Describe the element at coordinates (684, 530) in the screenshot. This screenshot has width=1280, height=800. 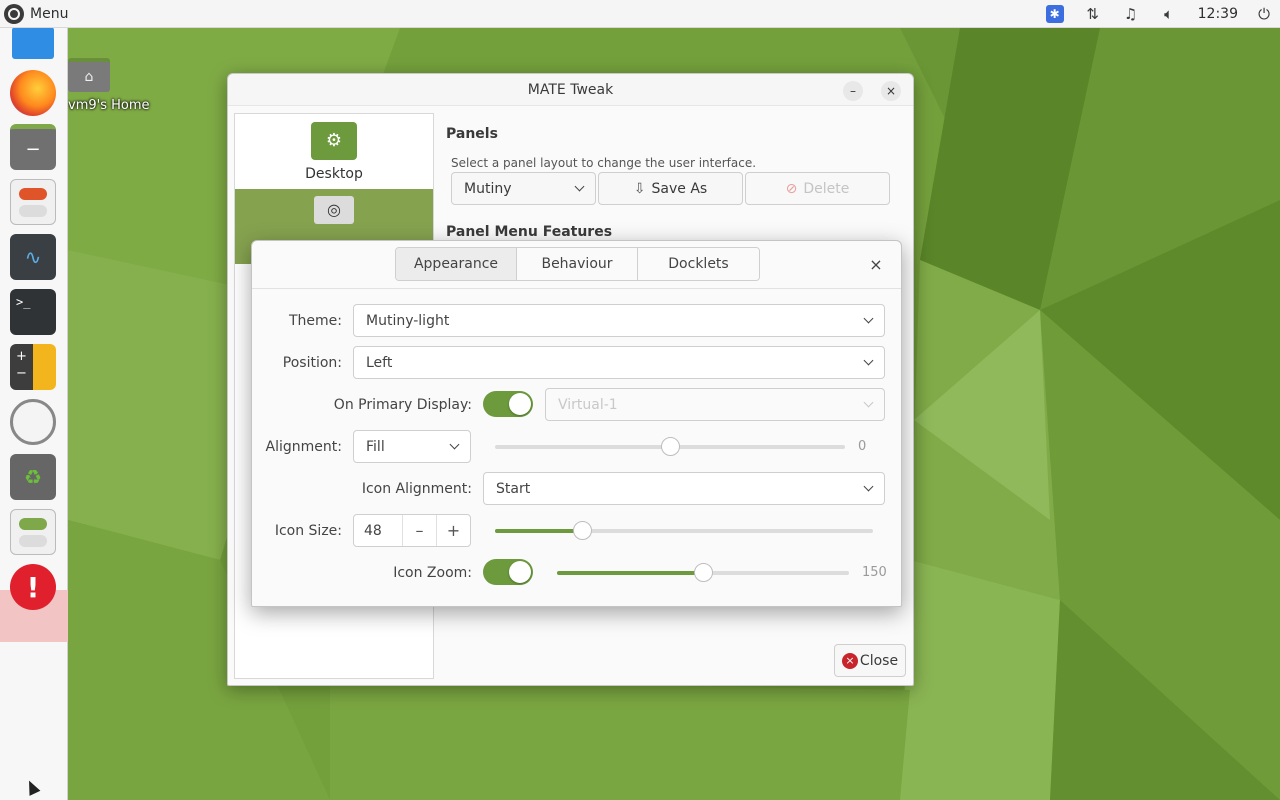
I see `icon-size-slider` at that location.